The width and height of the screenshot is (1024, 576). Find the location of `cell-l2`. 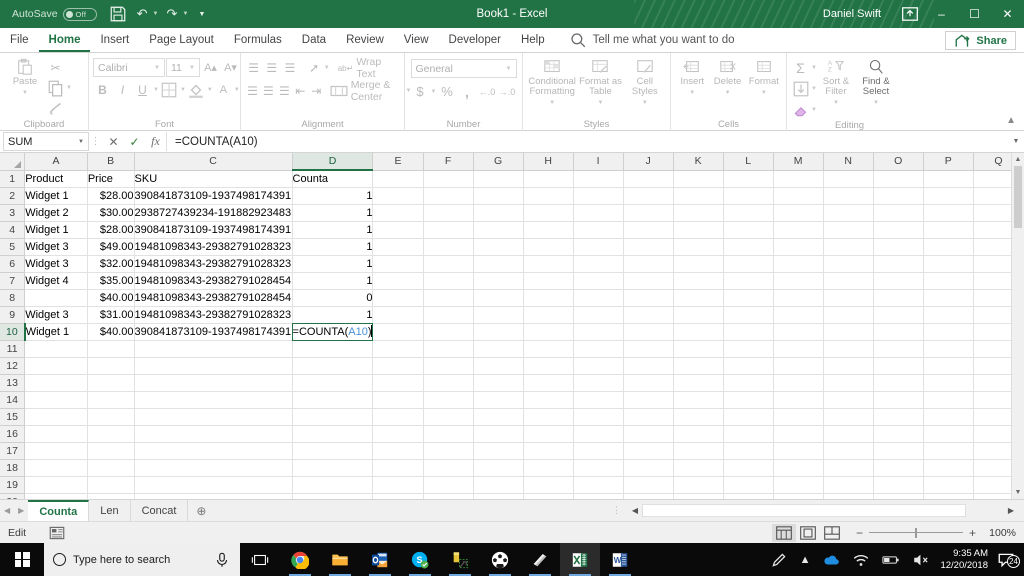

cell-l2 is located at coordinates (748, 196).